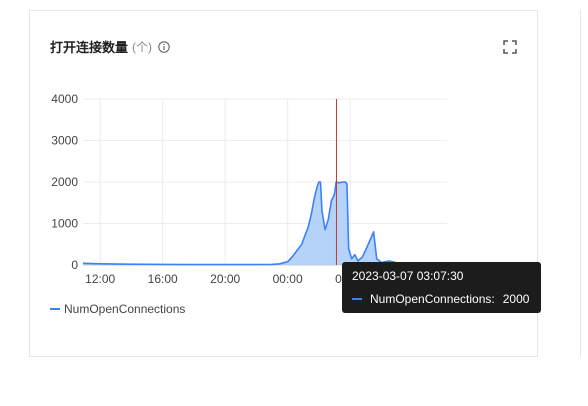 The width and height of the screenshot is (588, 406). I want to click on x-tick-label: 20:00, so click(225, 279).